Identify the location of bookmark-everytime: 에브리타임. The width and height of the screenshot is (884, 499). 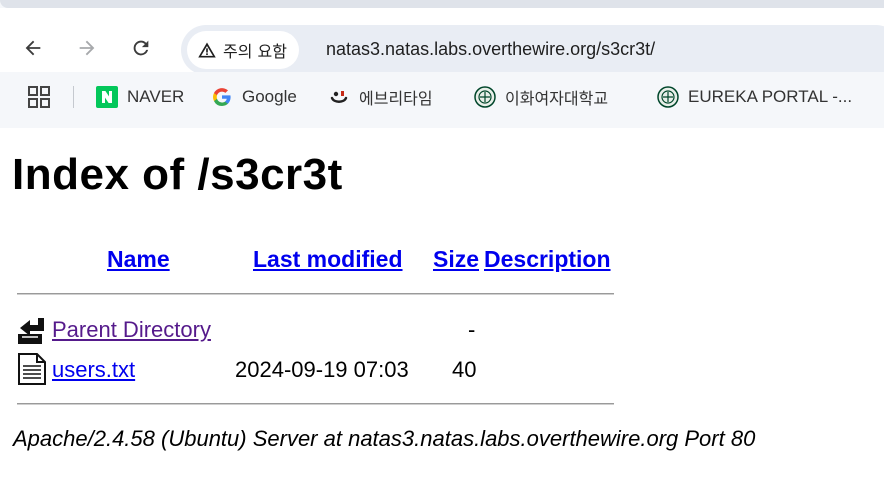
(380, 97).